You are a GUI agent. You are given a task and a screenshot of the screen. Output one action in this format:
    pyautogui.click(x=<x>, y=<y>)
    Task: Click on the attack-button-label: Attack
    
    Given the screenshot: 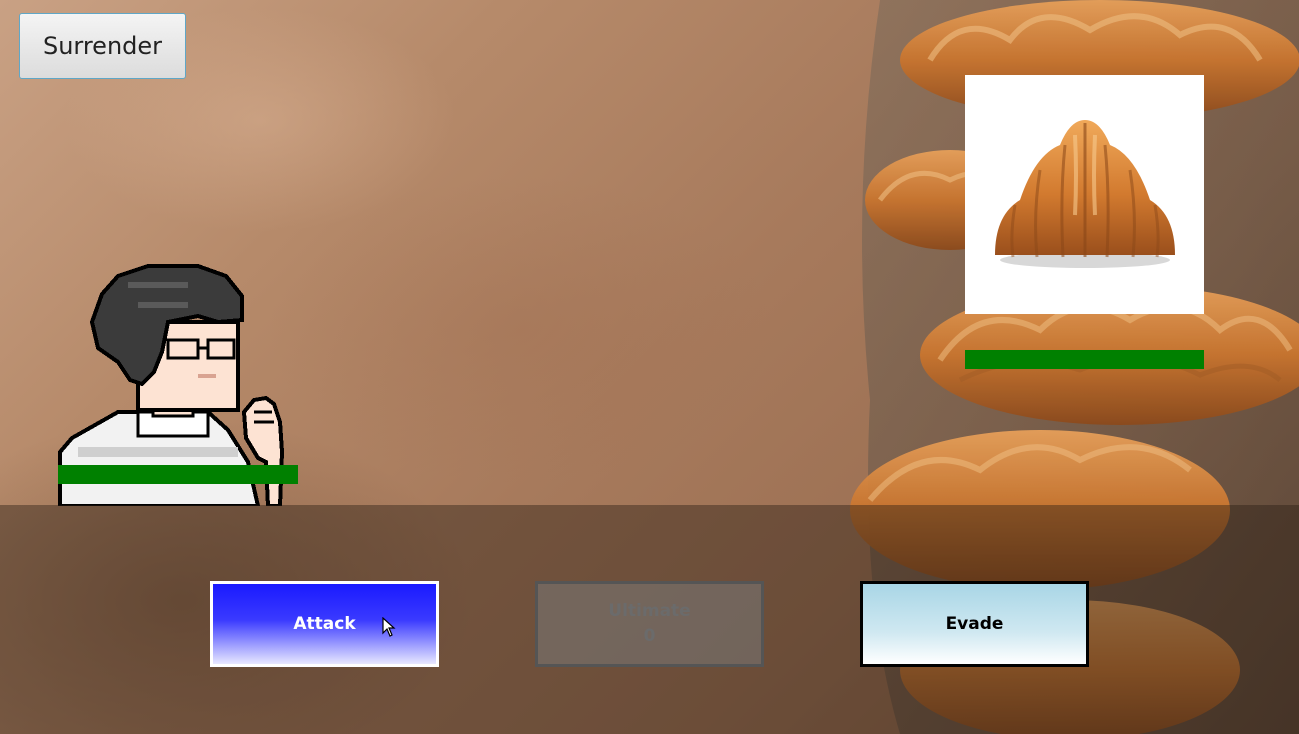 What is the action you would take?
    pyautogui.click(x=324, y=624)
    